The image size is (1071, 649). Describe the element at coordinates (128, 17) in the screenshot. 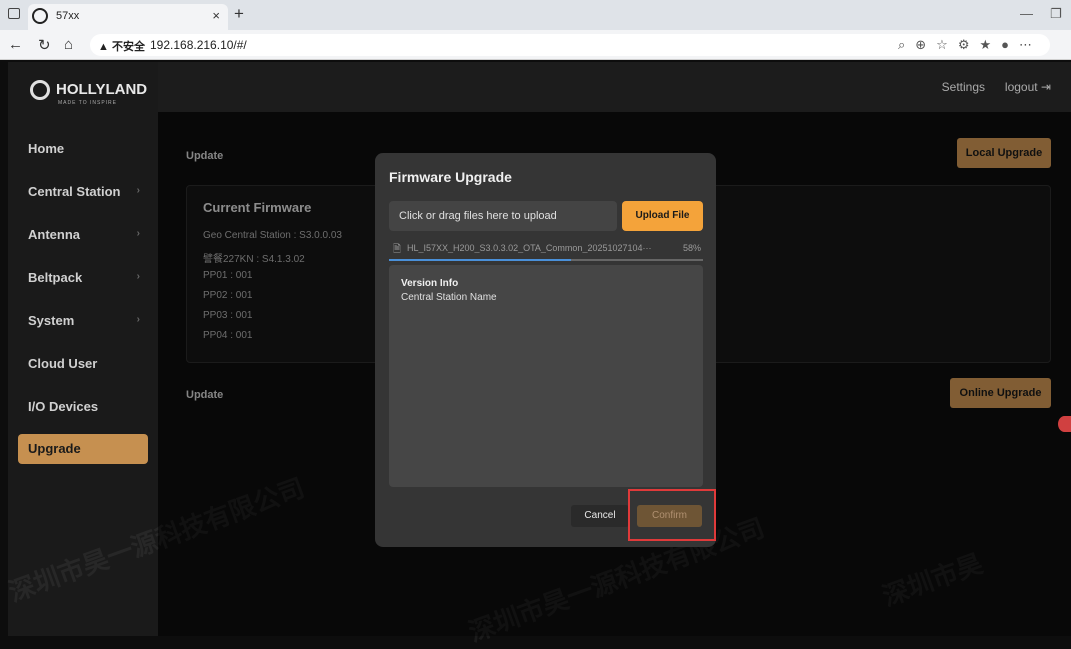

I see `browser-tab: 57xx ×` at that location.